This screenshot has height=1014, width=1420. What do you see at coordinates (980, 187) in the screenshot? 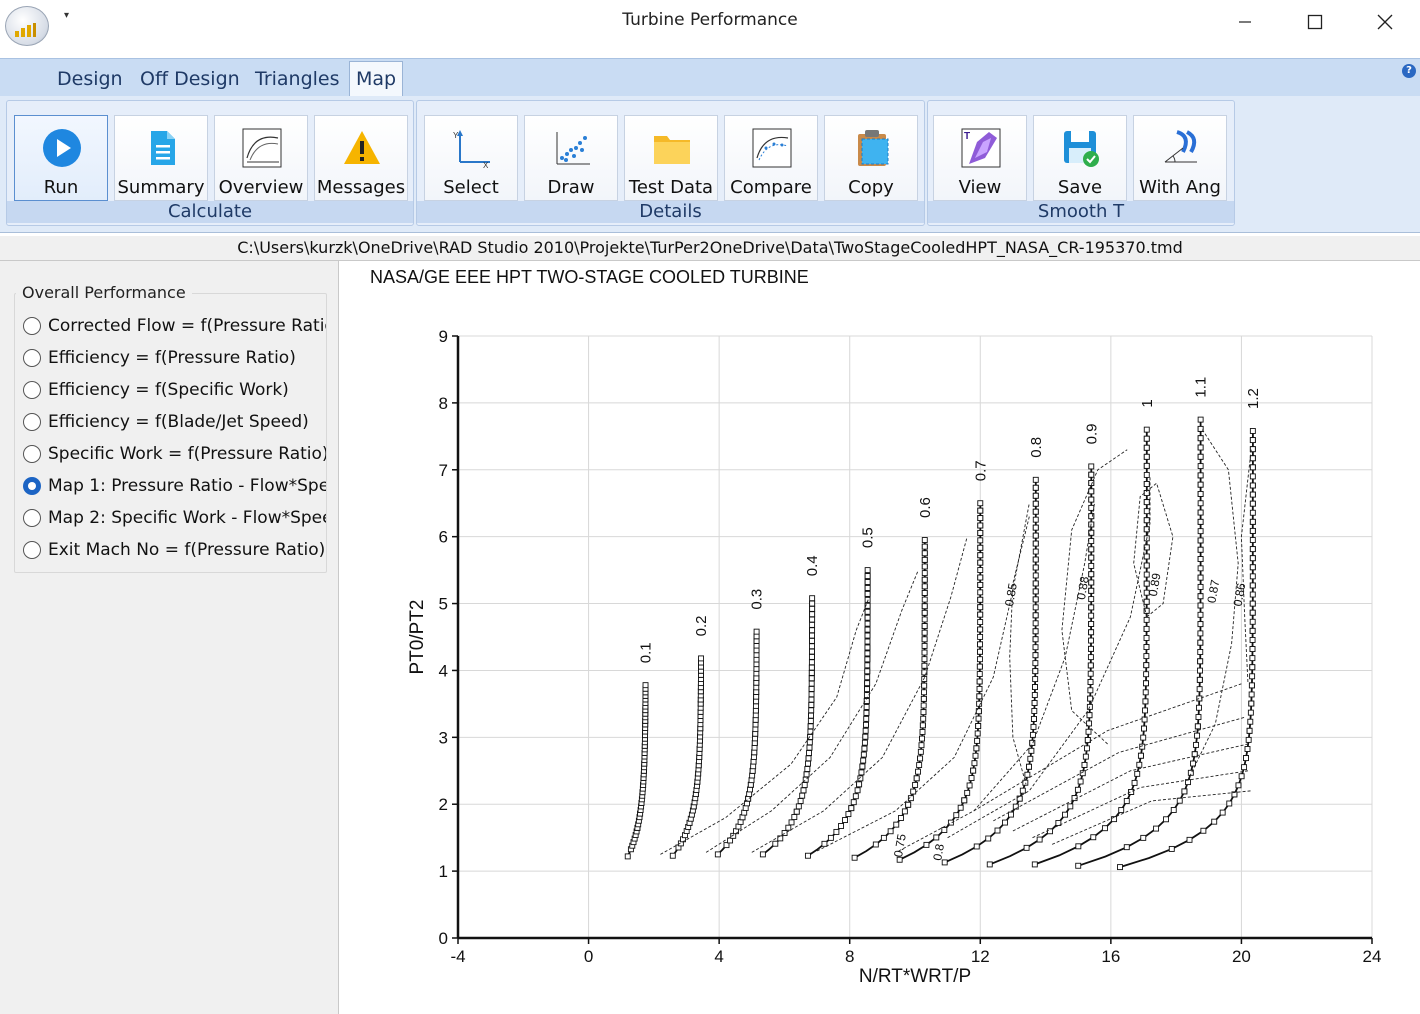
I see `view-label: View` at bounding box center [980, 187].